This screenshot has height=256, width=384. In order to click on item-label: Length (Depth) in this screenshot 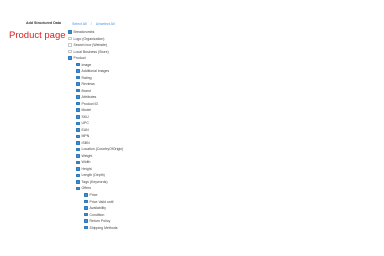, I will do `click(93, 175)`.